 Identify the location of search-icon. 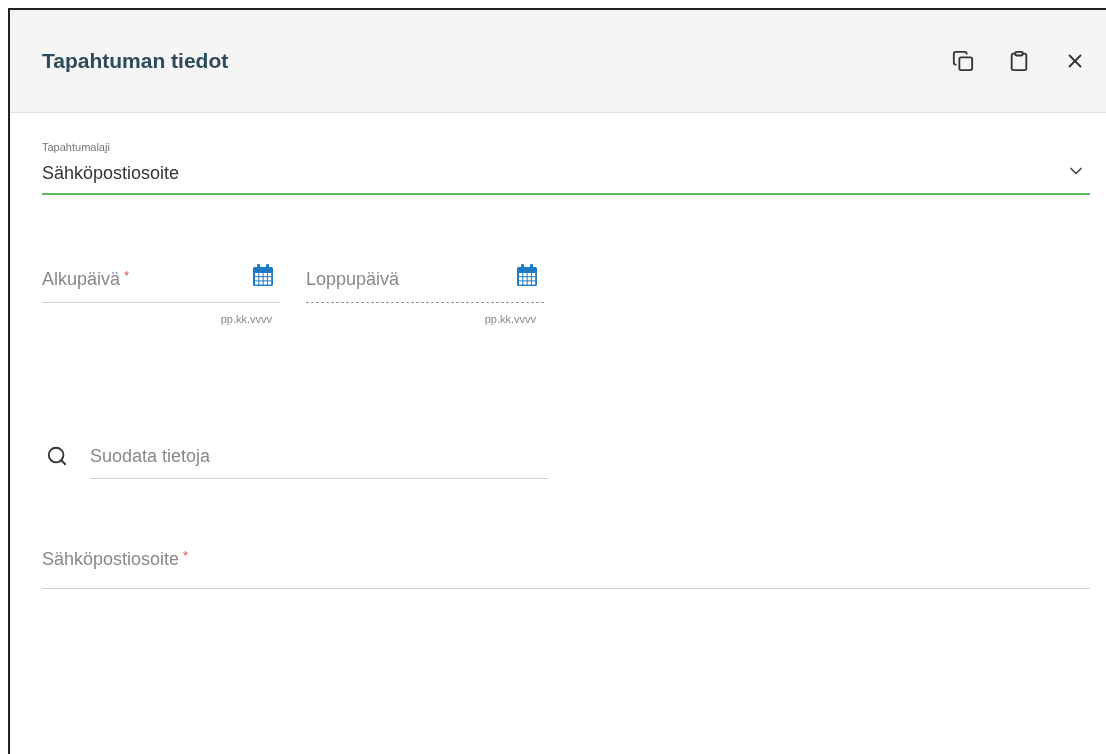
(57, 456).